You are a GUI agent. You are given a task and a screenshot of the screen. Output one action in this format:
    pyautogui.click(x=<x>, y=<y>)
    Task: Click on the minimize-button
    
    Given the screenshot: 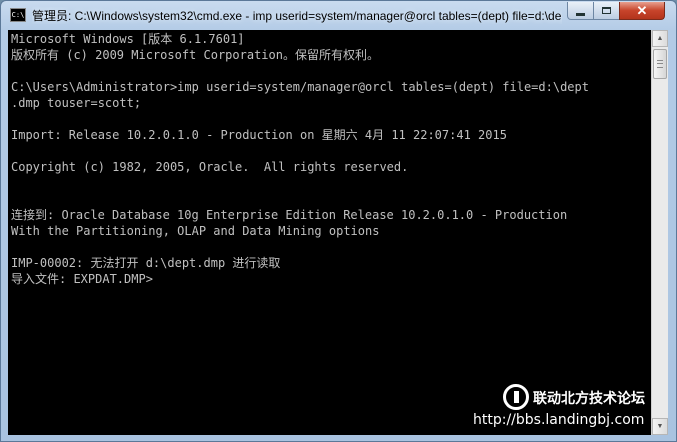 What is the action you would take?
    pyautogui.click(x=580, y=11)
    